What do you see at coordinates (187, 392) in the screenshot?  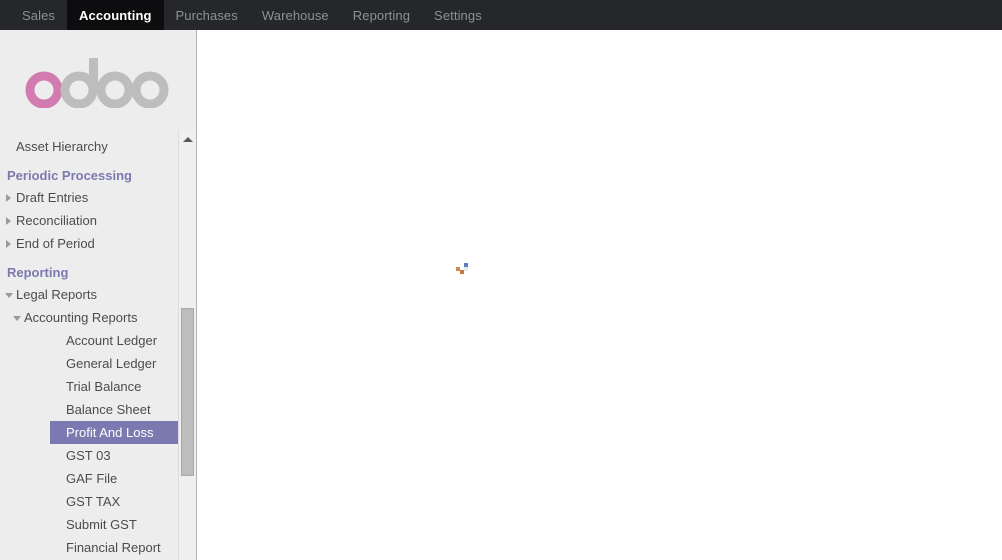 I see `sidebar-scrollbar-thumb` at bounding box center [187, 392].